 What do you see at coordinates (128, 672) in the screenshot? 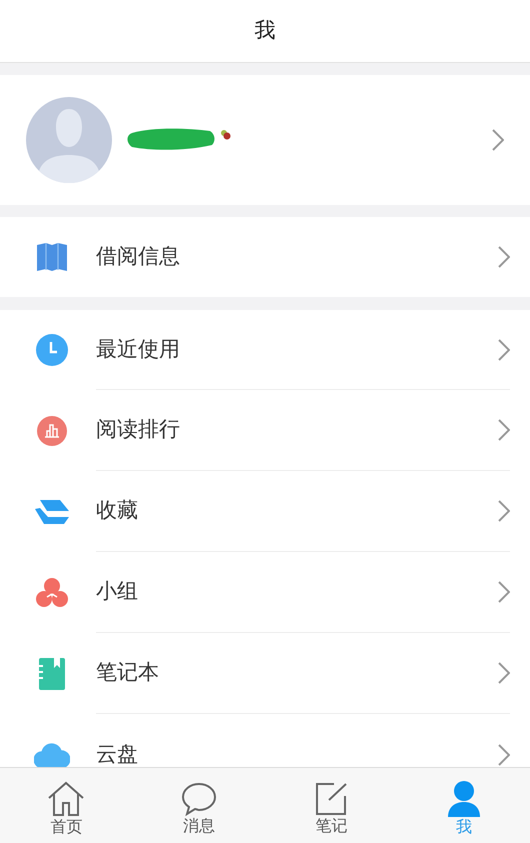
I see `menu-label: 笔记本` at bounding box center [128, 672].